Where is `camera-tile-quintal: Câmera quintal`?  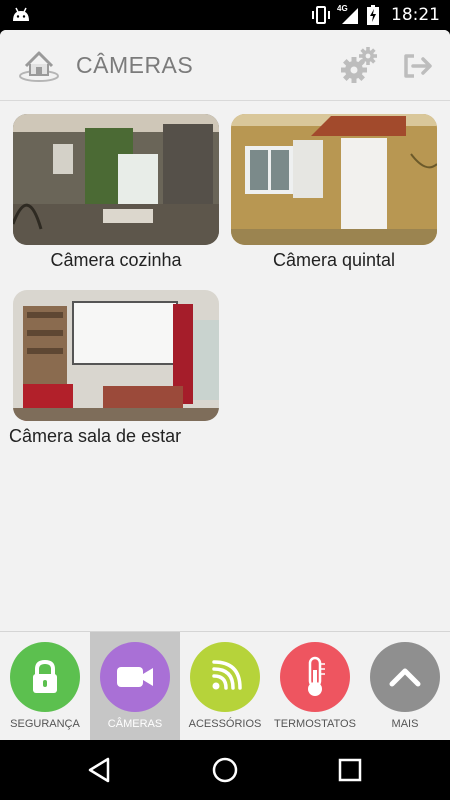 camera-tile-quintal: Câmera quintal is located at coordinates (334, 192).